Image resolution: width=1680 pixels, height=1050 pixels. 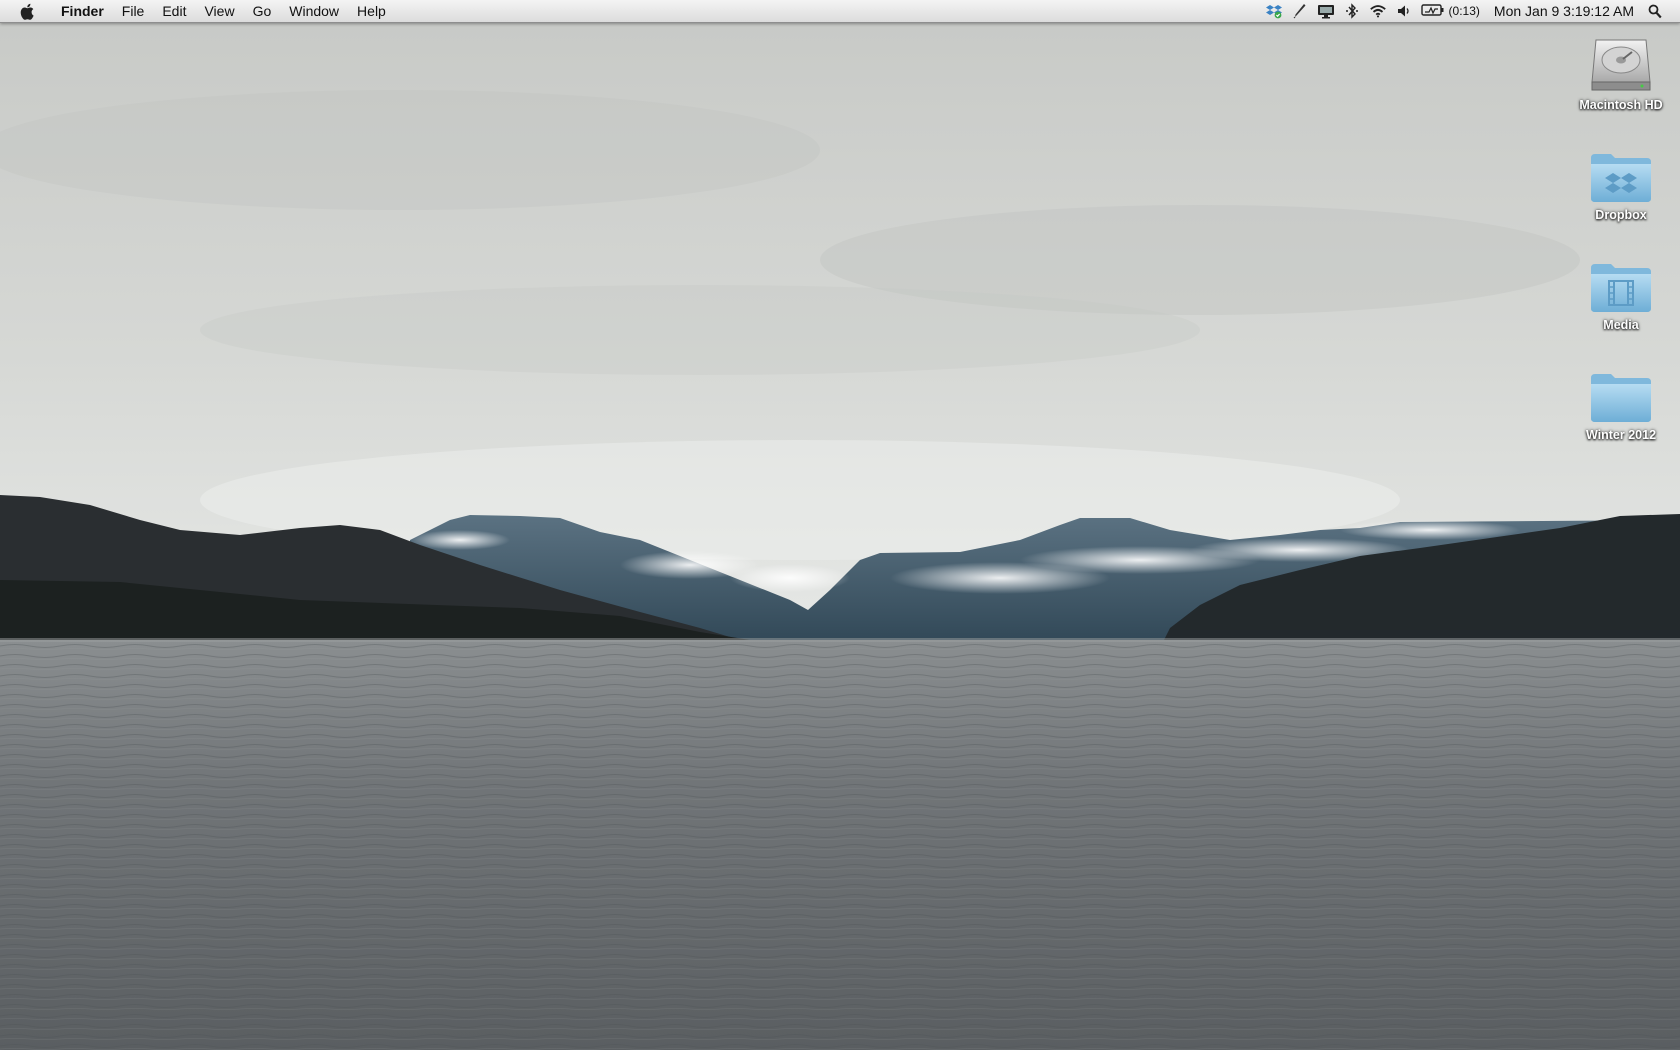 I want to click on display-mirroring-icon, so click(x=1326, y=11).